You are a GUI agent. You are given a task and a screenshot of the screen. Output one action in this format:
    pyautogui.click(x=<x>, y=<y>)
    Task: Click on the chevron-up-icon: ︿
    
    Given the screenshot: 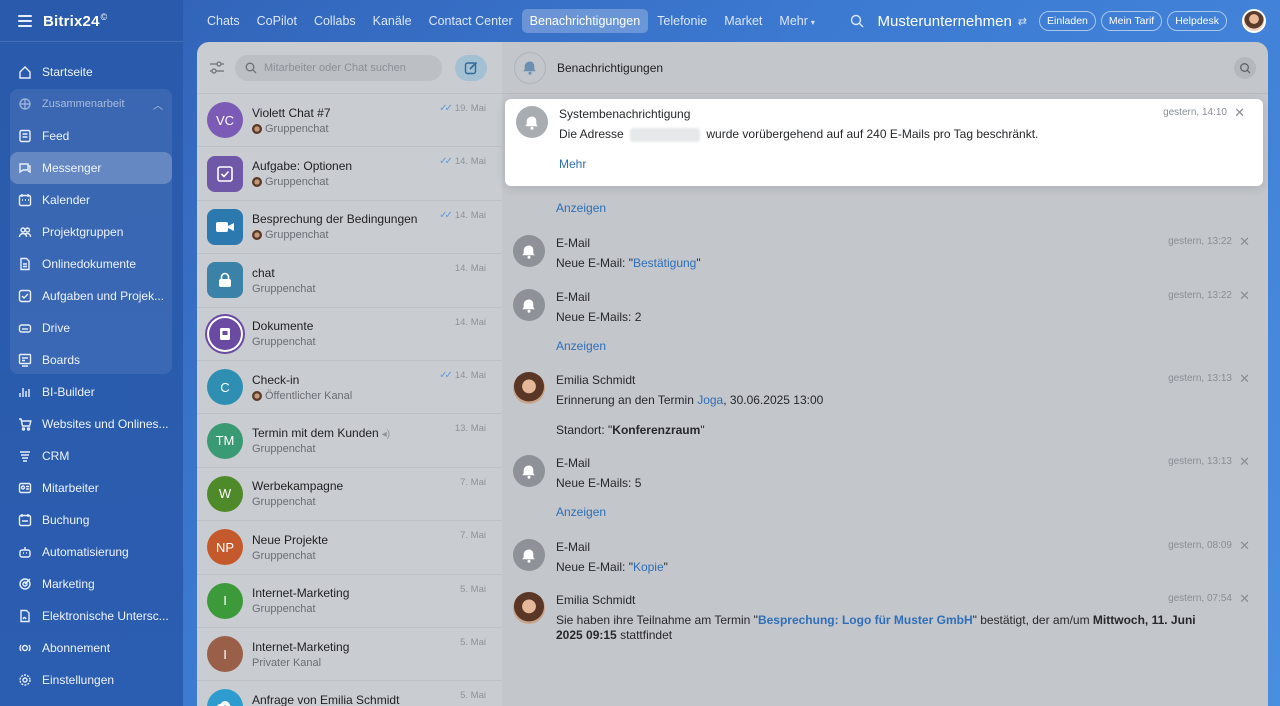 What is the action you would take?
    pyautogui.click(x=158, y=104)
    